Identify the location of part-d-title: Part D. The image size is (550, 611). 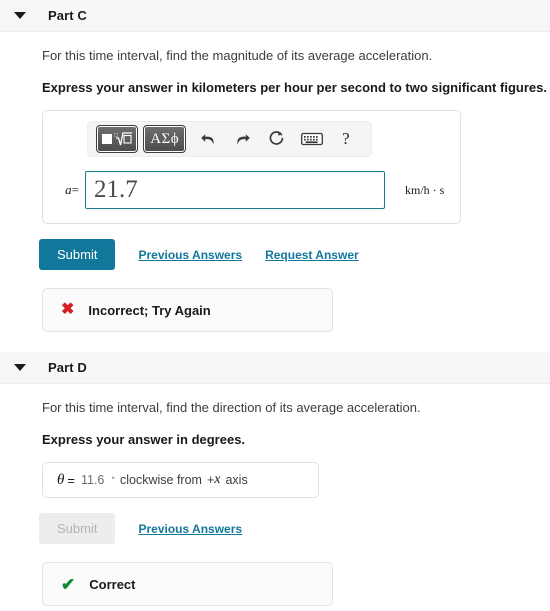
(67, 368).